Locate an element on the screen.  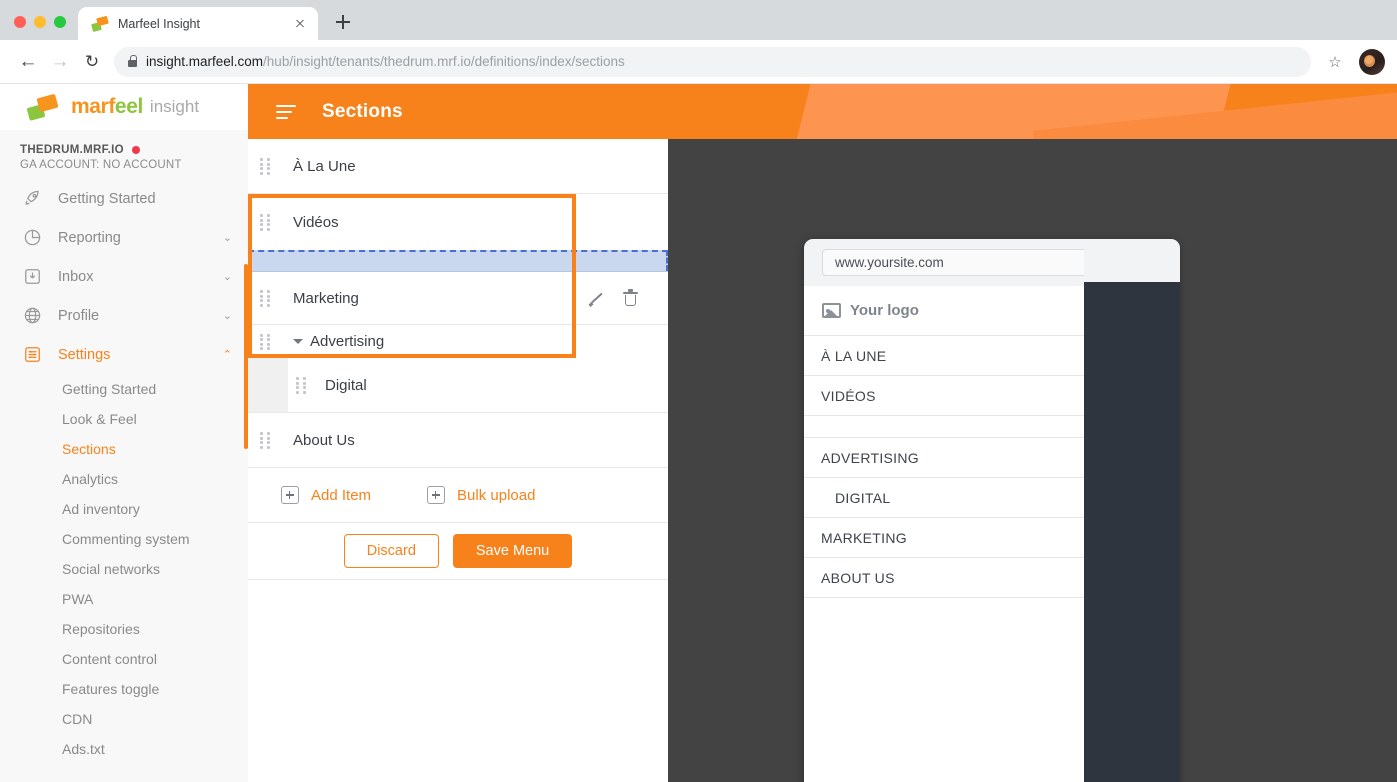
form-actions-row: Discard Save Menu is located at coordinates (458, 551).